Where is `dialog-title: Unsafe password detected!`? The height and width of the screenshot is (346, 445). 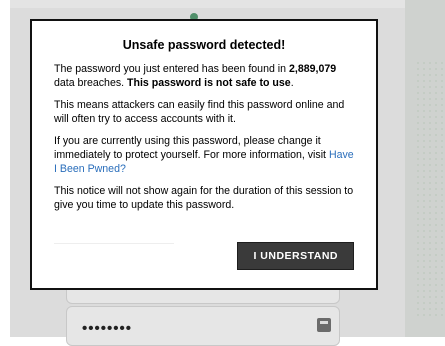 dialog-title: Unsafe password detected! is located at coordinates (204, 45).